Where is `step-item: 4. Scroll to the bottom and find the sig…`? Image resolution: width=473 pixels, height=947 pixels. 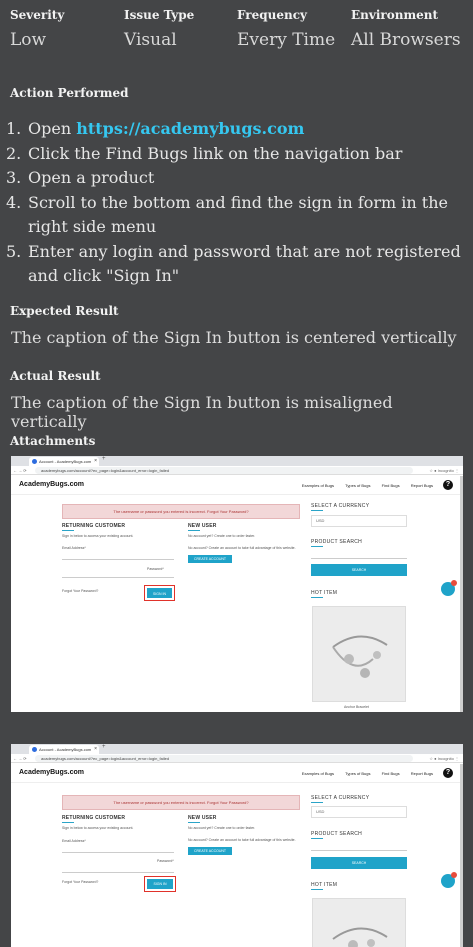 step-item: 4. Scroll to the bottom and find the sig… is located at coordinates (227, 214).